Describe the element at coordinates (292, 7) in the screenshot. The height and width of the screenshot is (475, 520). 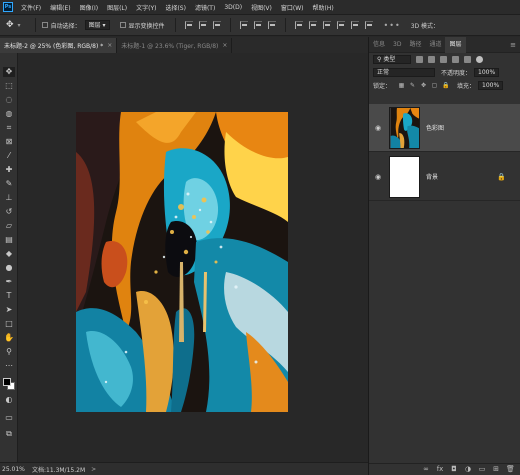
I see `menu-window: 窗口(W)` at that location.